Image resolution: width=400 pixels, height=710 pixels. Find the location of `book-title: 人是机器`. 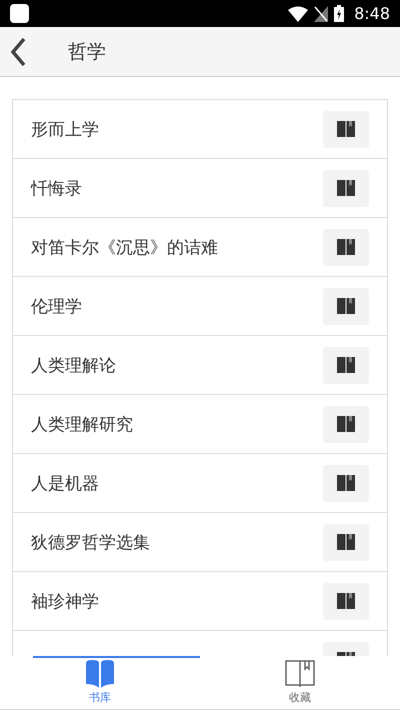

book-title: 人是机器 is located at coordinates (65, 483).